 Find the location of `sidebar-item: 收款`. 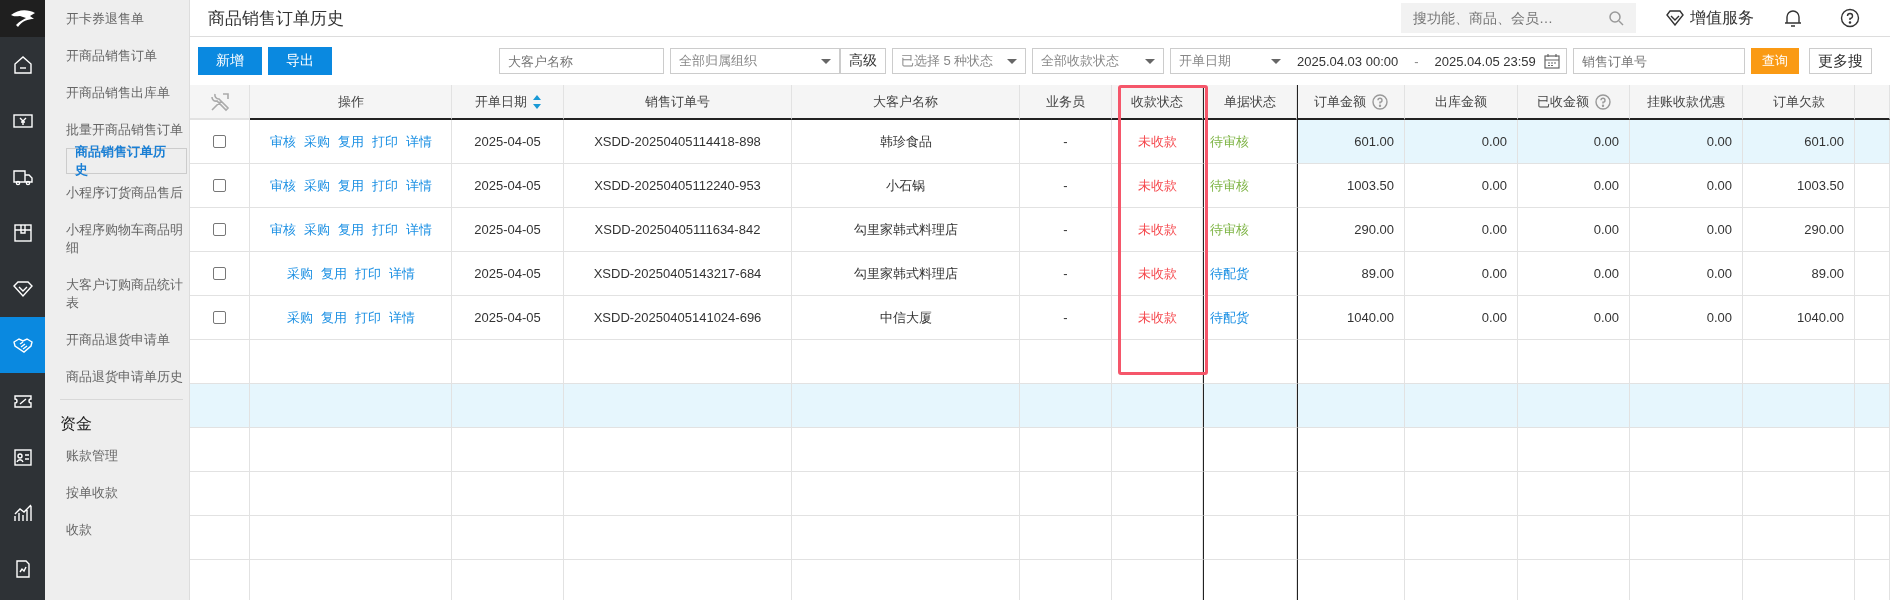

sidebar-item: 收款 is located at coordinates (126, 529).